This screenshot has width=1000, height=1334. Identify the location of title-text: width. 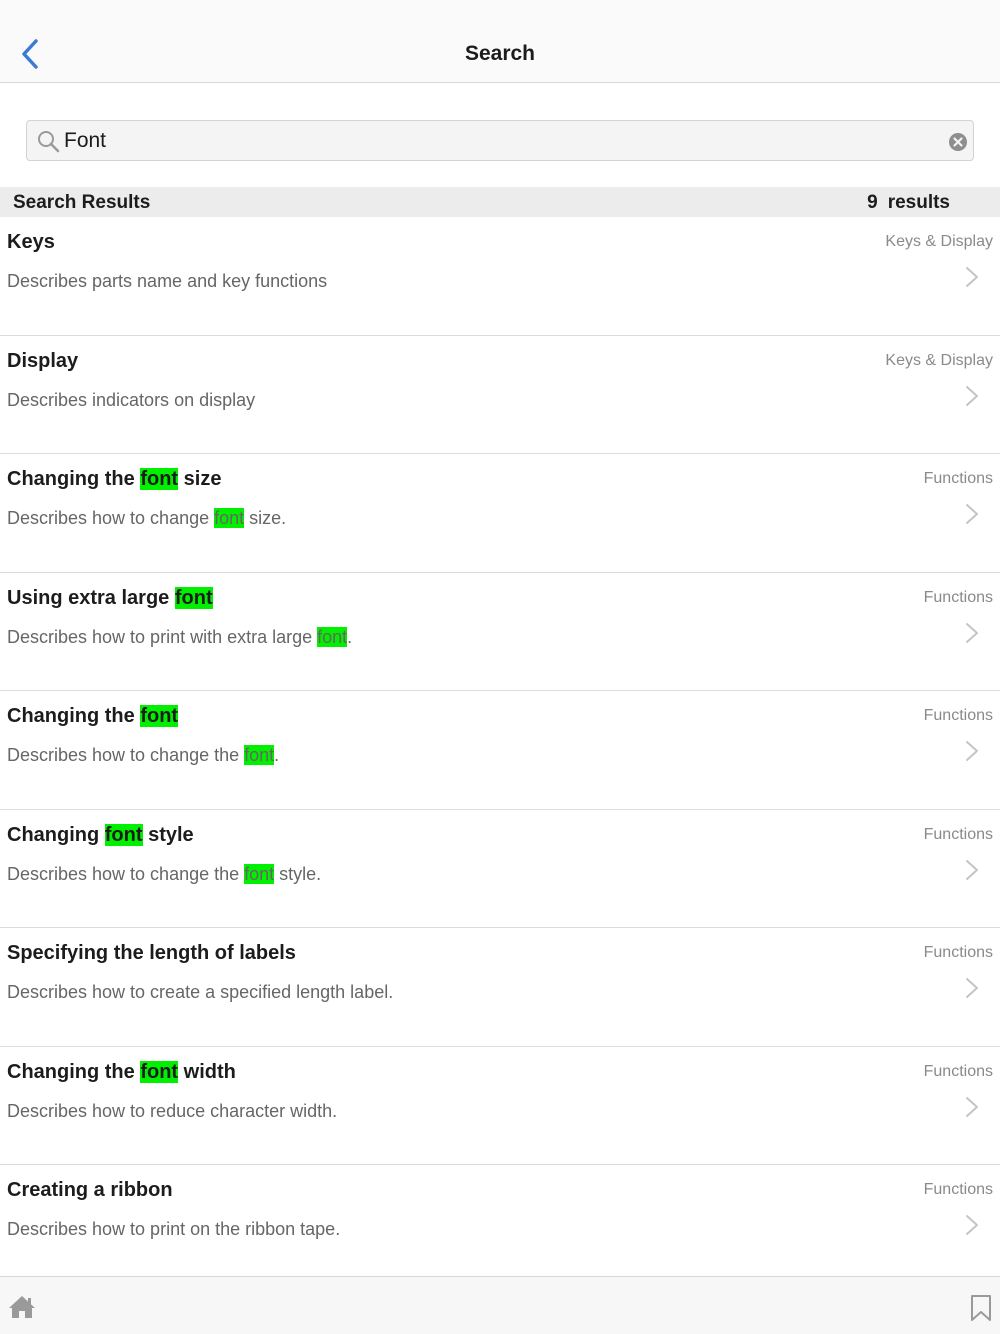
(207, 1071).